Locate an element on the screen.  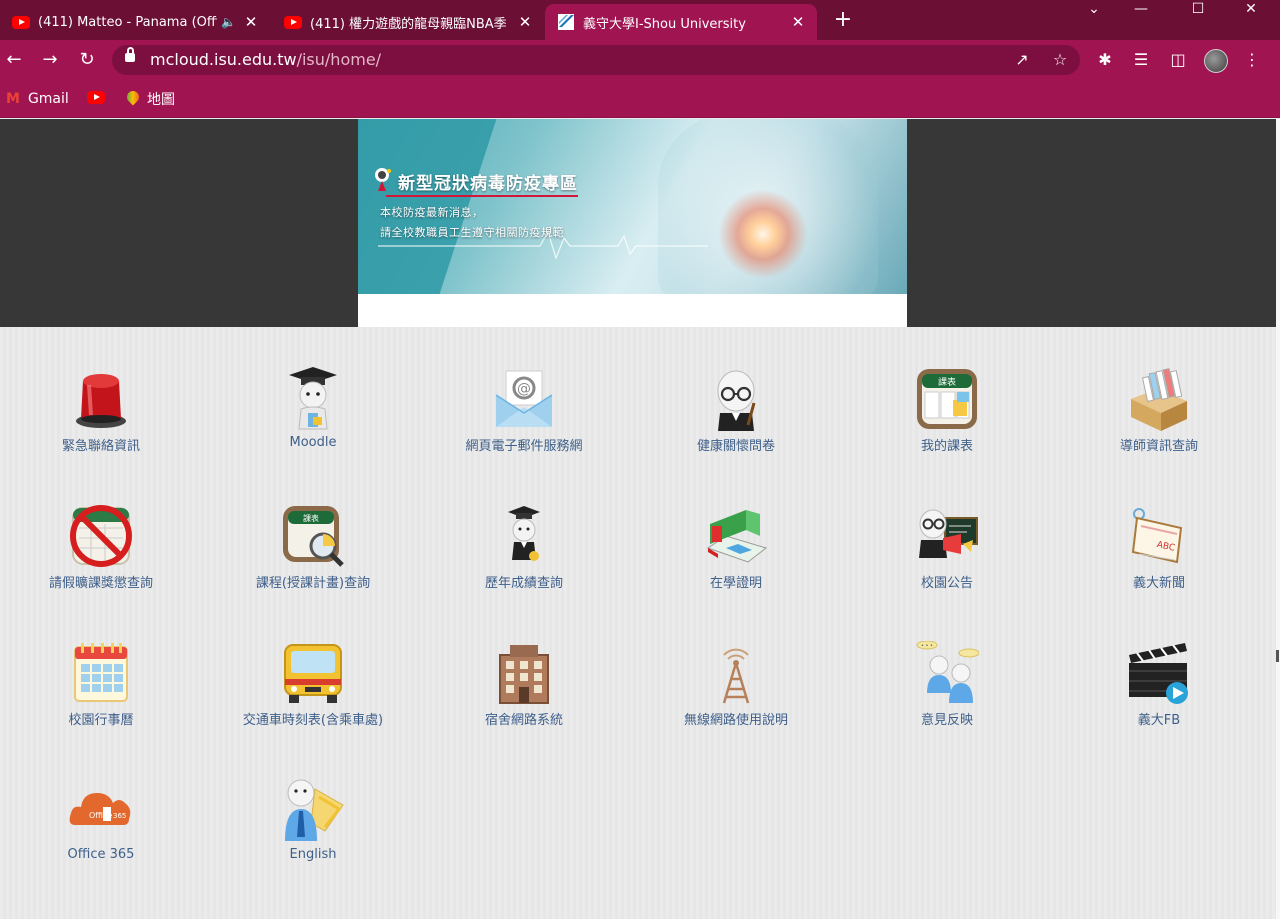
bookmark-label: 地圖 is located at coordinates (161, 100).